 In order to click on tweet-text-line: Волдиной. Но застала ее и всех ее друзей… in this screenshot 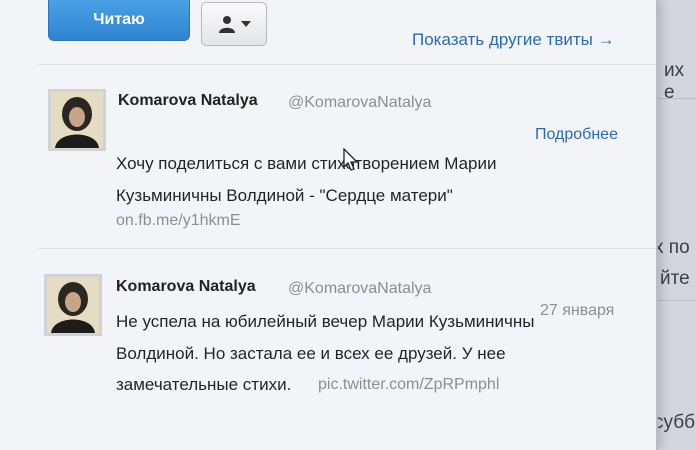, I will do `click(311, 353)`.